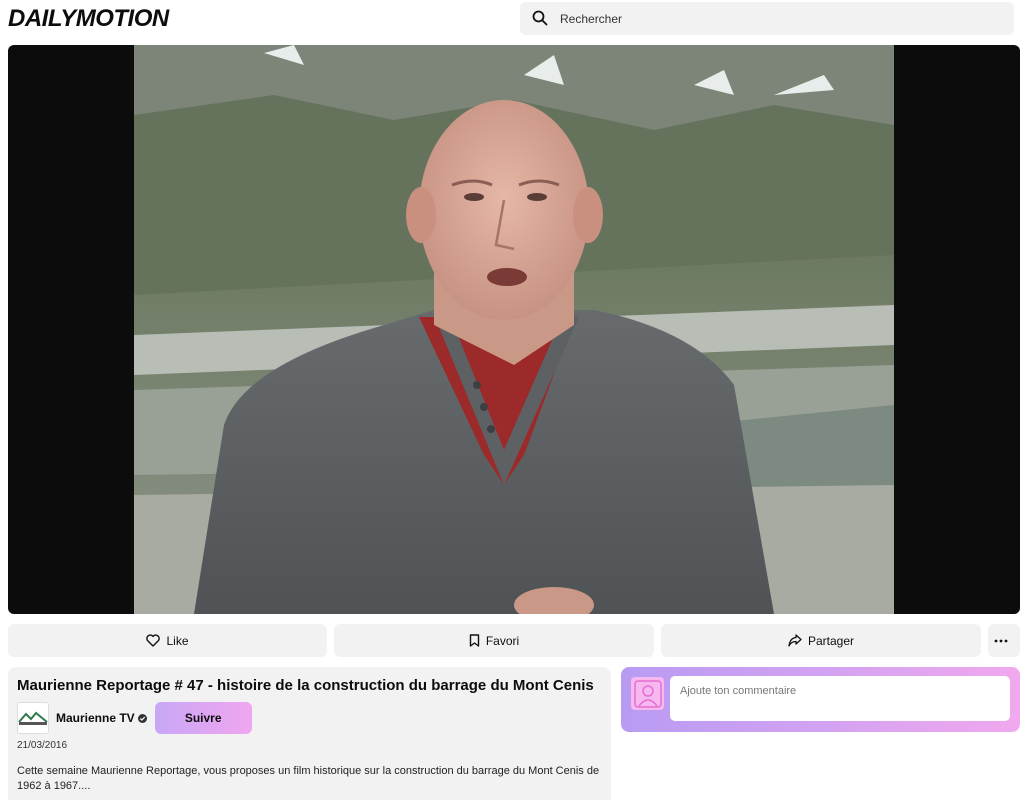 The height and width of the screenshot is (800, 1028). I want to click on bookmark-icon, so click(474, 640).